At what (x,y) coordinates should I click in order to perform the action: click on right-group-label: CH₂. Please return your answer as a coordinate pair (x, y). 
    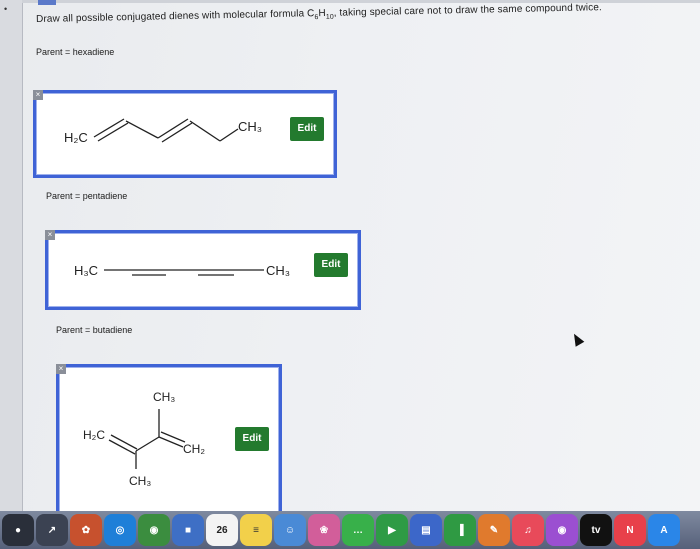
    Looking at the image, I should click on (194, 449).